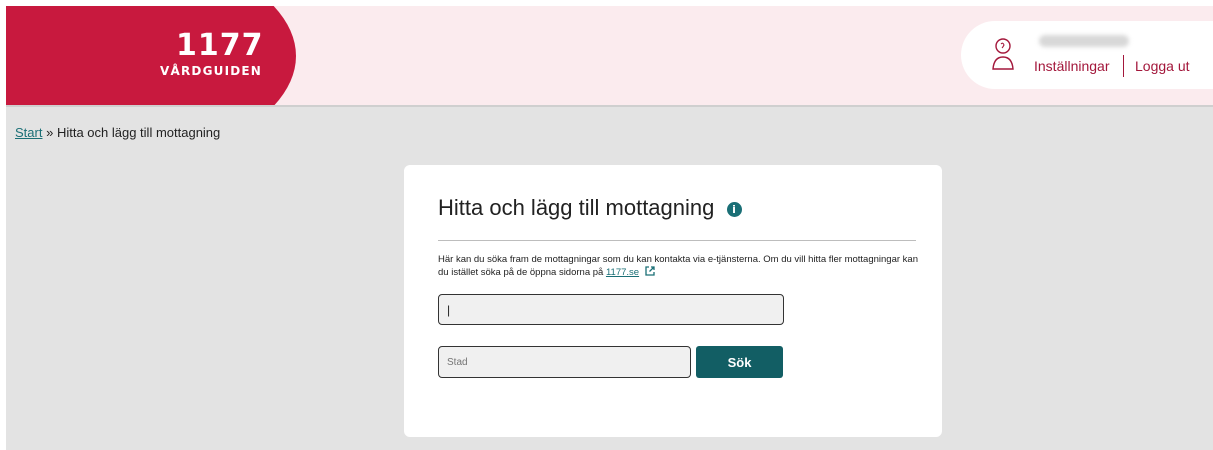  I want to click on breadcrumb-home-link: Start, so click(28, 132).